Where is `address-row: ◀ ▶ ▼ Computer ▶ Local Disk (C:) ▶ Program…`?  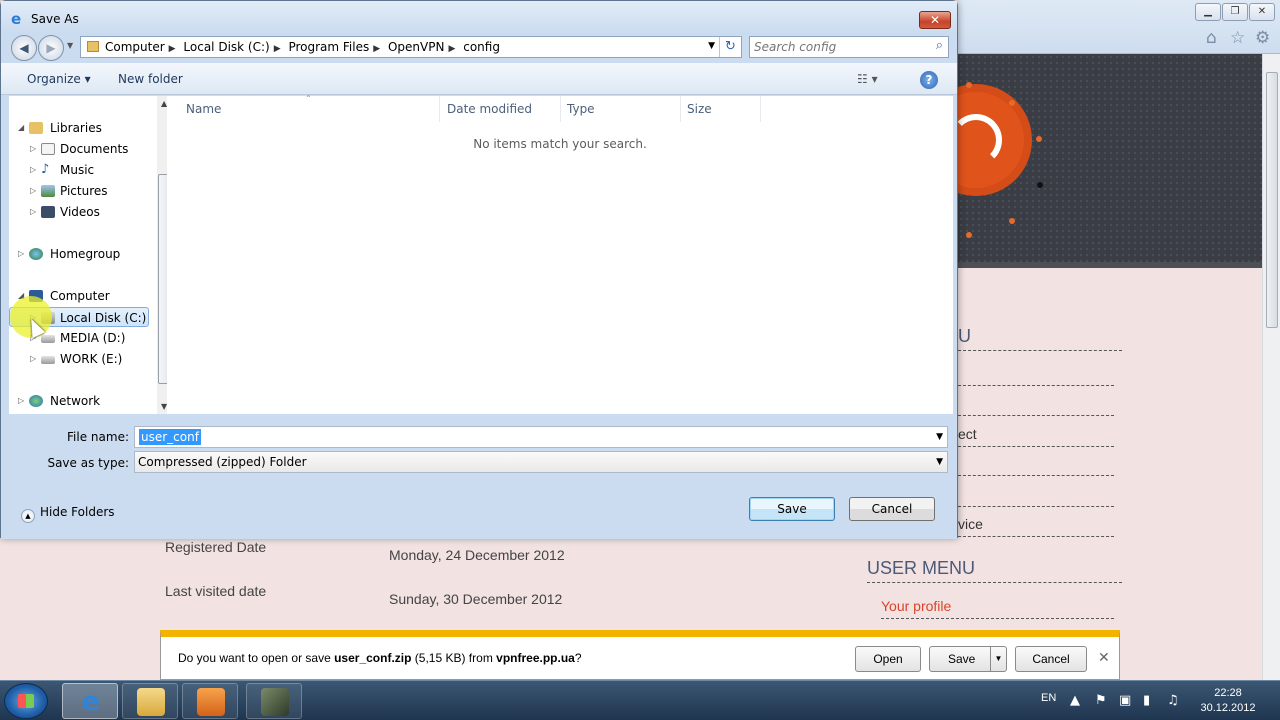 address-row: ◀ ▶ ▼ Computer ▶ Local Disk (C:) ▶ Program… is located at coordinates (479, 49).